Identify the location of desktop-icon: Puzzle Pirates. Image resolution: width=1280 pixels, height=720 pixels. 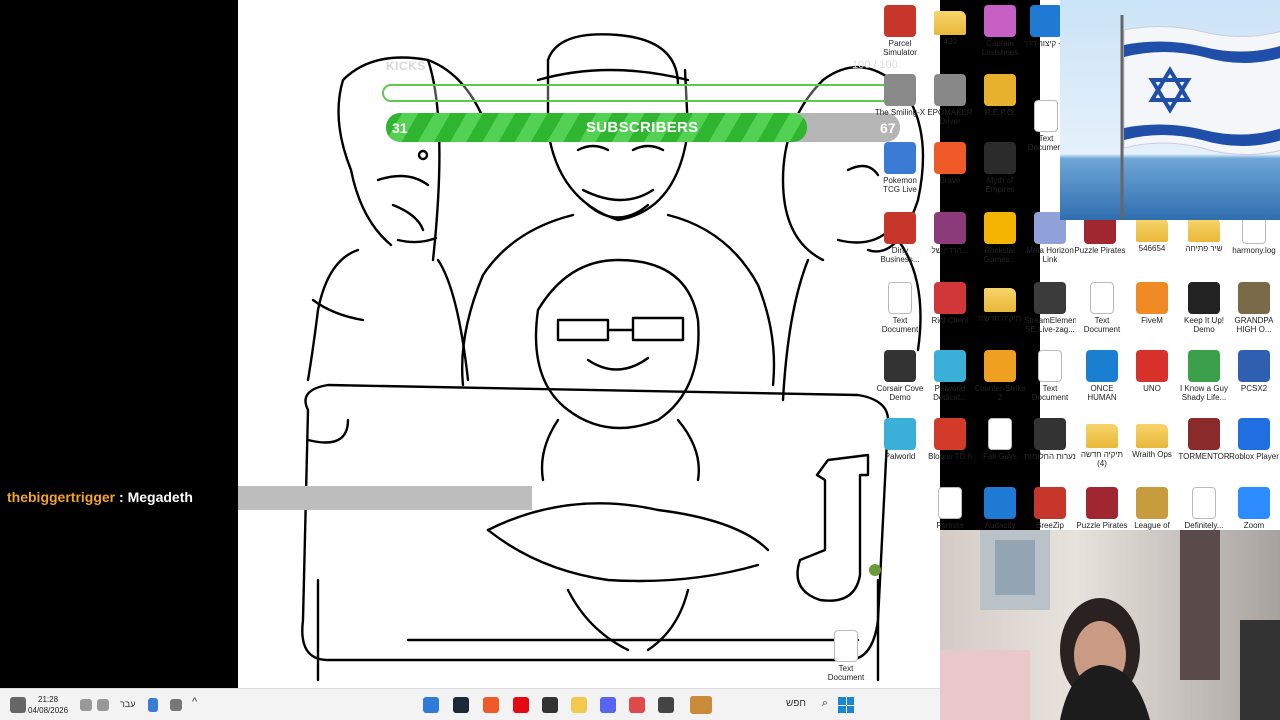
(1102, 508).